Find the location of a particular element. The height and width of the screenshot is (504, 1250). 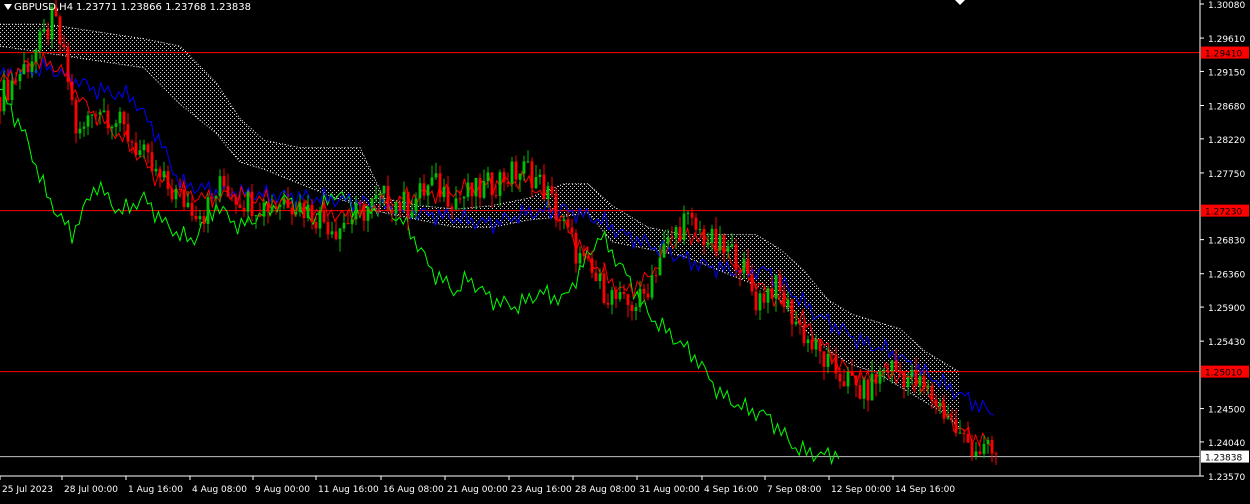

x-tick-label: 14 Sep 16:00 is located at coordinates (925, 490).